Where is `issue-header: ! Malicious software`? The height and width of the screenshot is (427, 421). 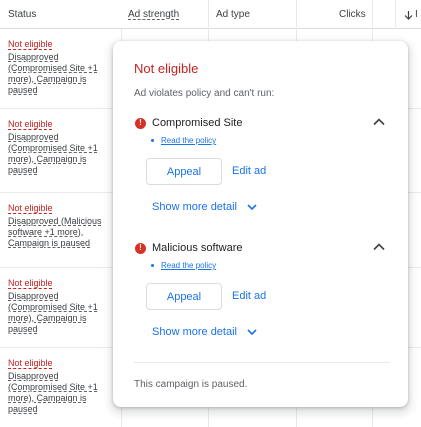 issue-header: ! Malicious software is located at coordinates (188, 248).